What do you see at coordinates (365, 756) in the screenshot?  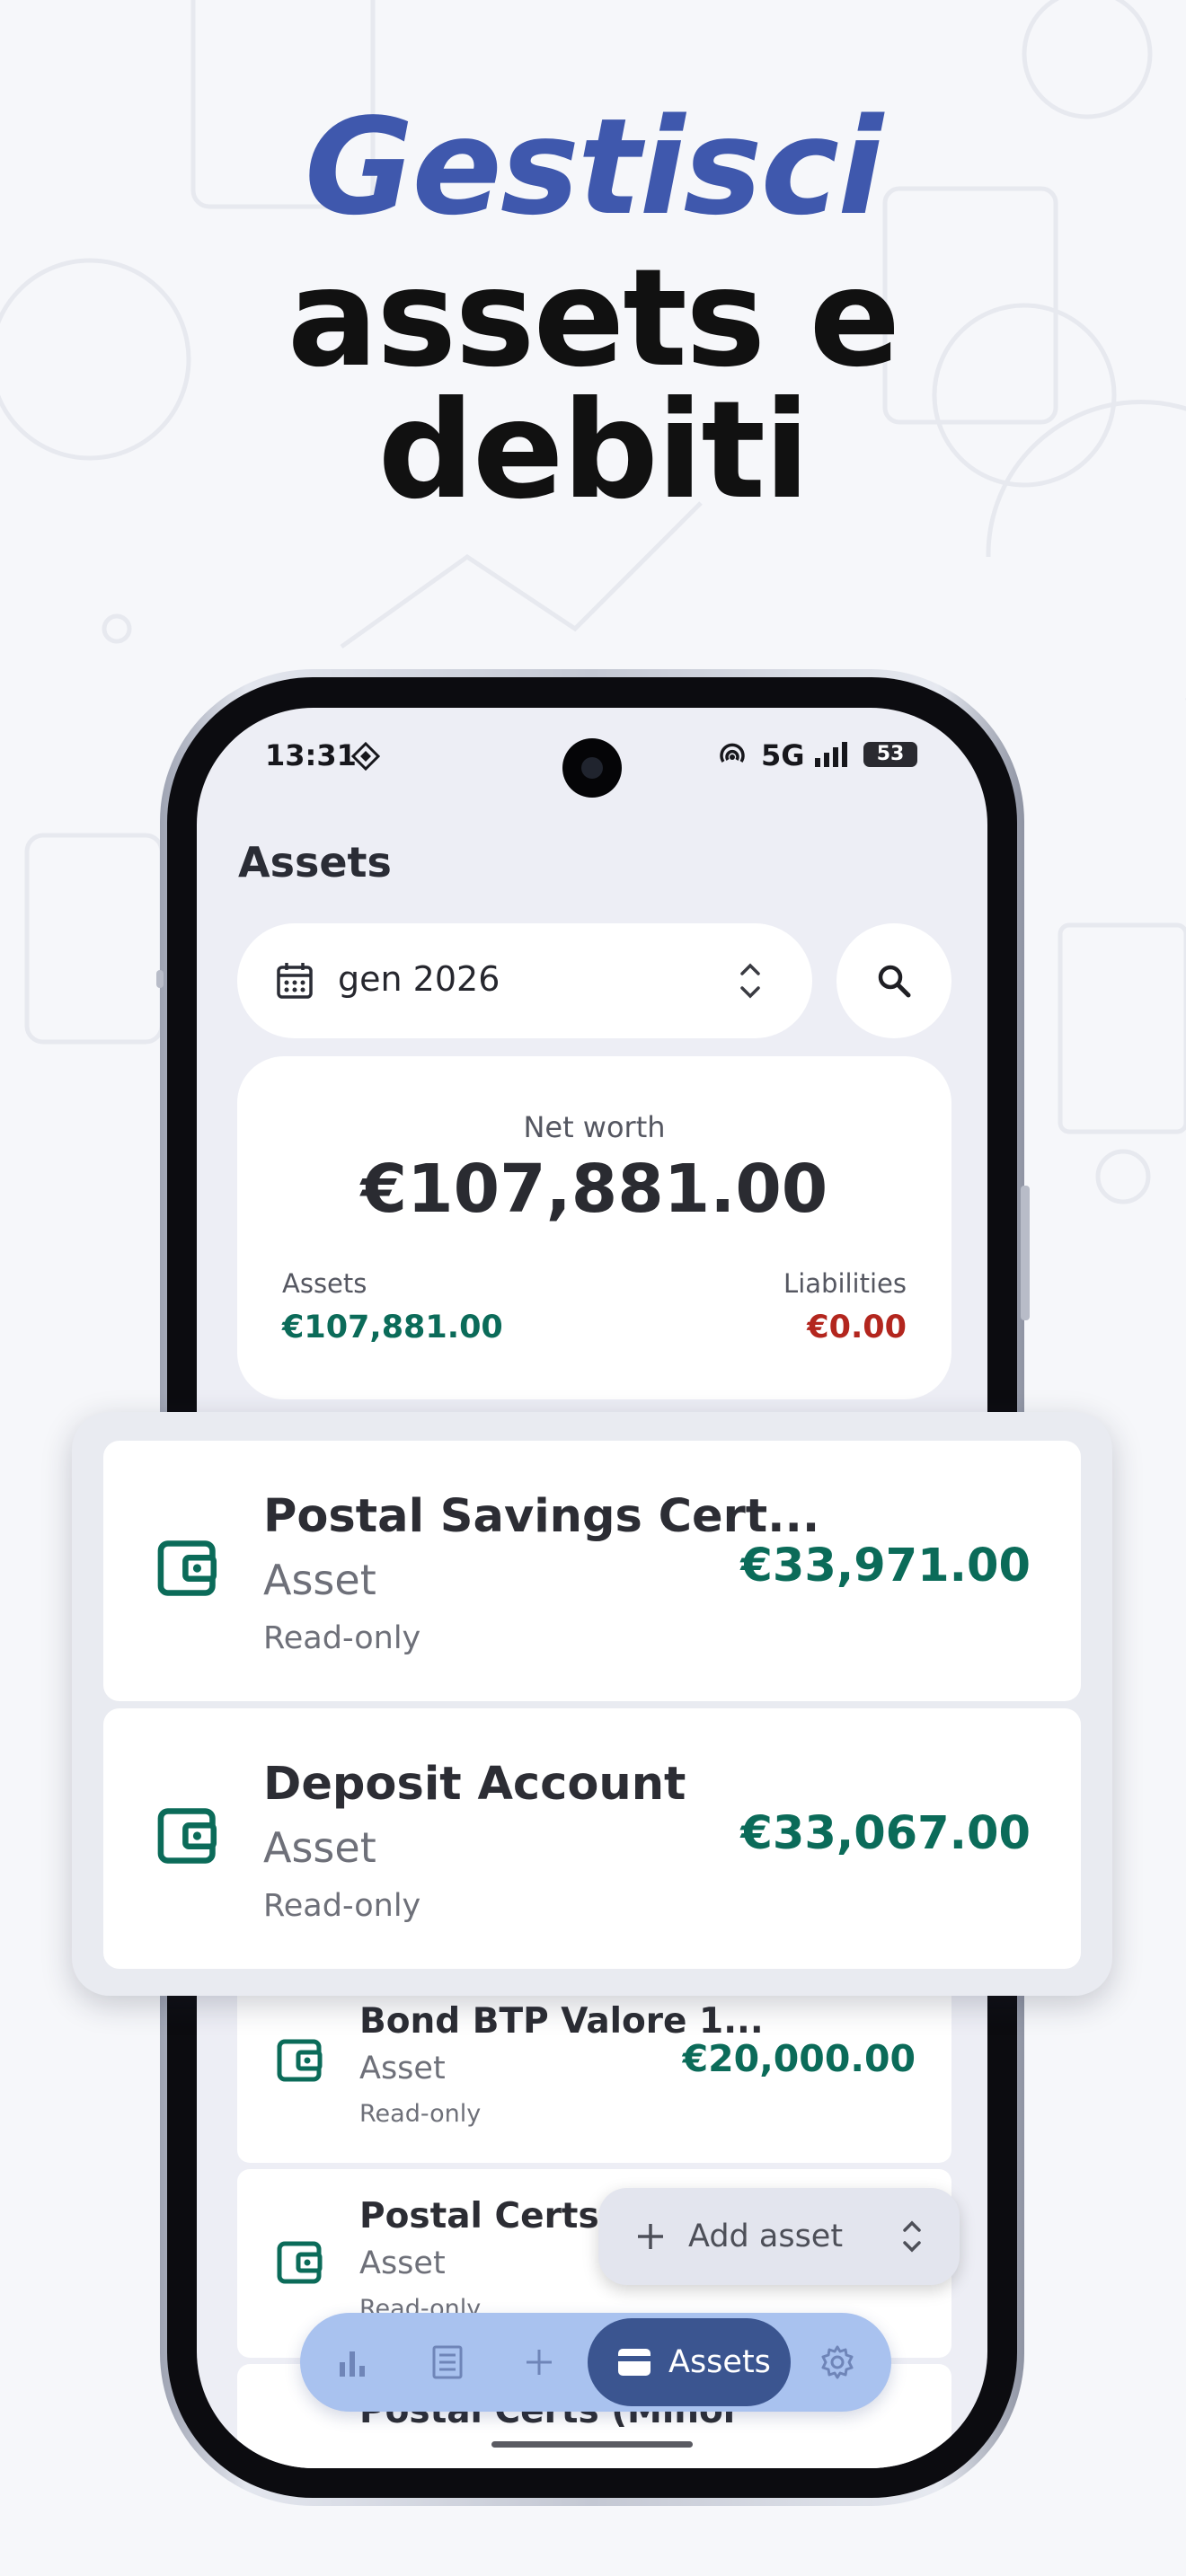 I see `diamond-status-icon` at bounding box center [365, 756].